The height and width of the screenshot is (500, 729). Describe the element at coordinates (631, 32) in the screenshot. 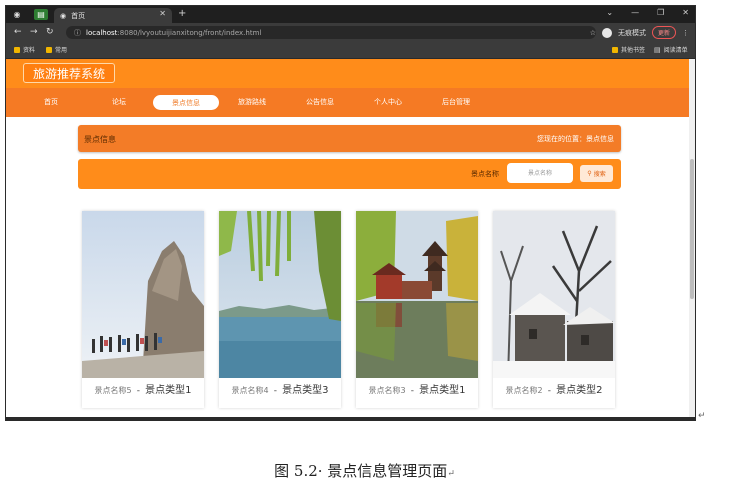

I see `incognito-label: 无痕模式` at that location.